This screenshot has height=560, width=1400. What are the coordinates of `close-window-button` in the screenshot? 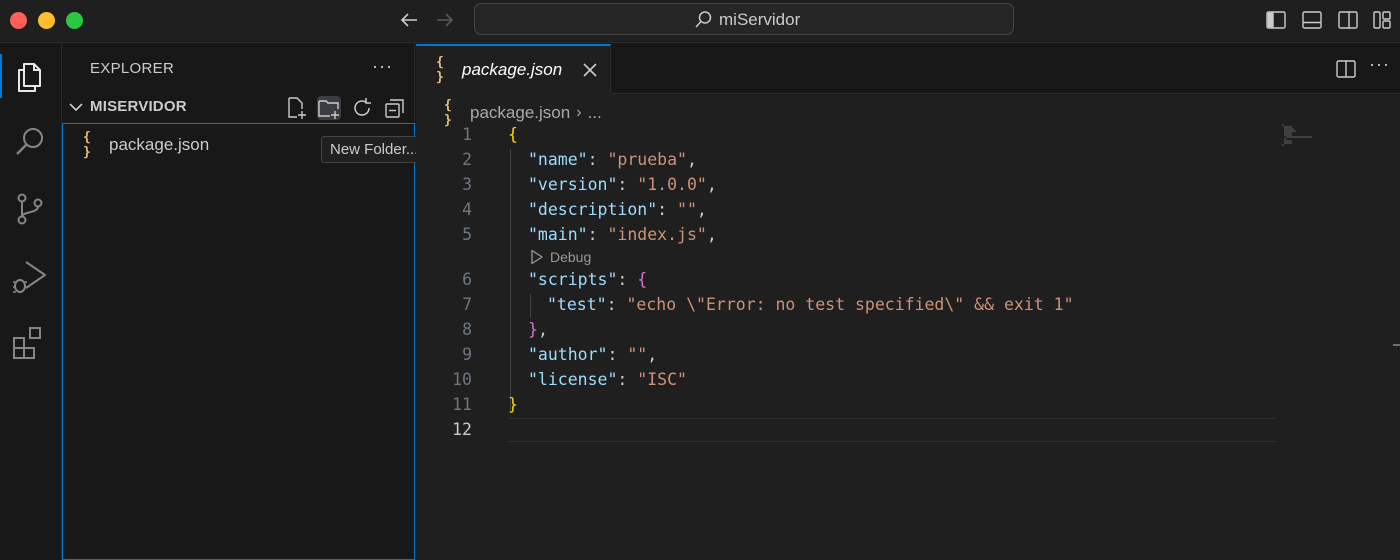 It's located at (18, 20).